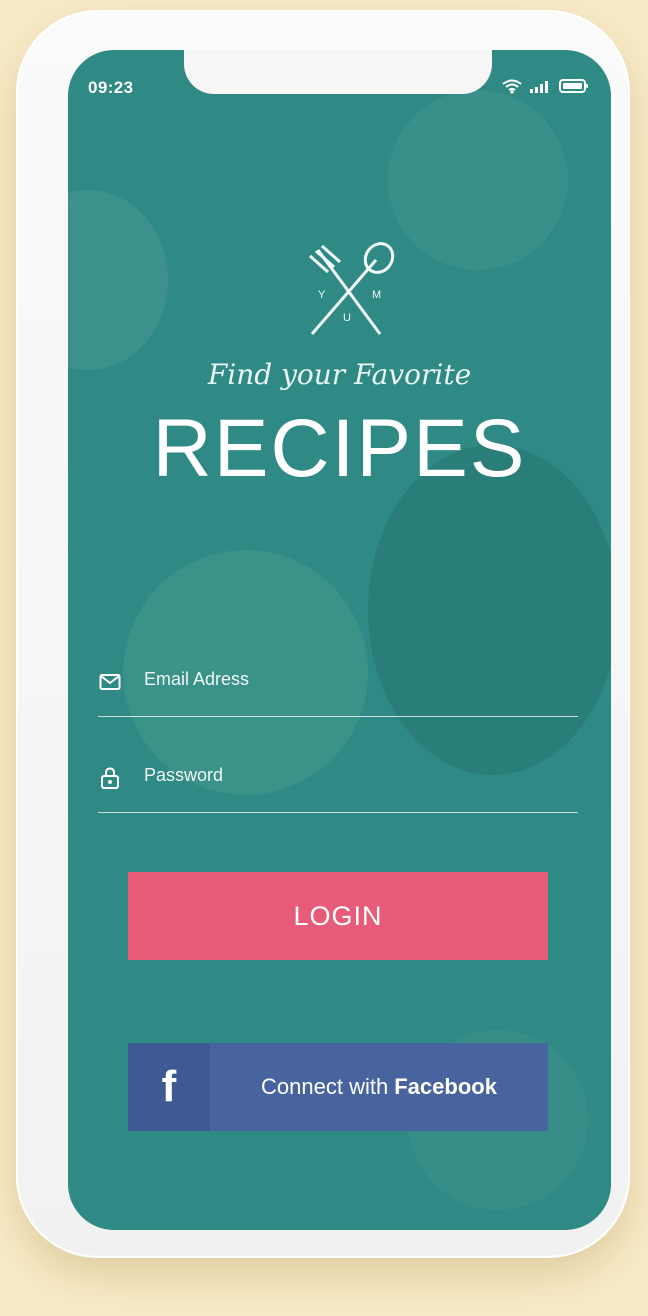 Image resolution: width=648 pixels, height=1316 pixels. What do you see at coordinates (445, 1086) in the screenshot?
I see `facebook-brand: Facebook` at bounding box center [445, 1086].